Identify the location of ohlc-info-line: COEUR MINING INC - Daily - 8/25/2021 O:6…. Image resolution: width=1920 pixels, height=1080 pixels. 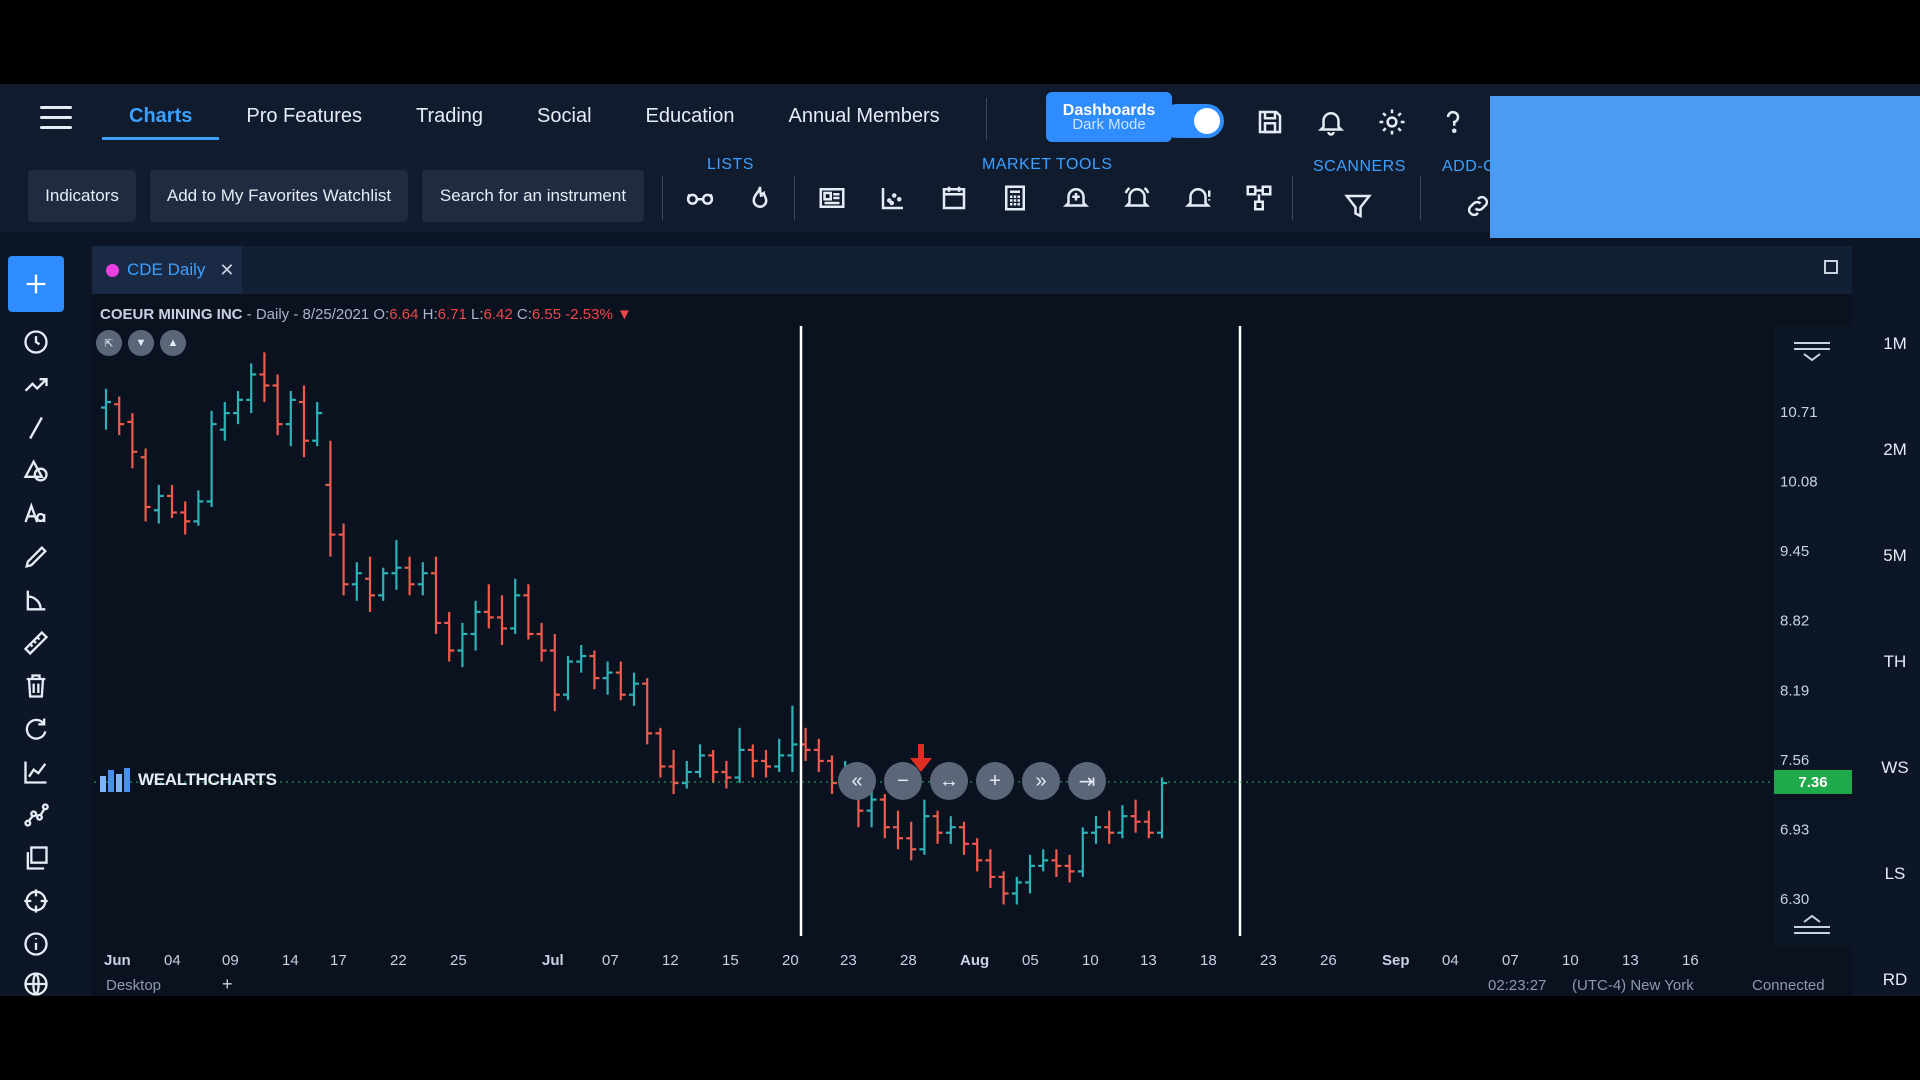
(366, 314).